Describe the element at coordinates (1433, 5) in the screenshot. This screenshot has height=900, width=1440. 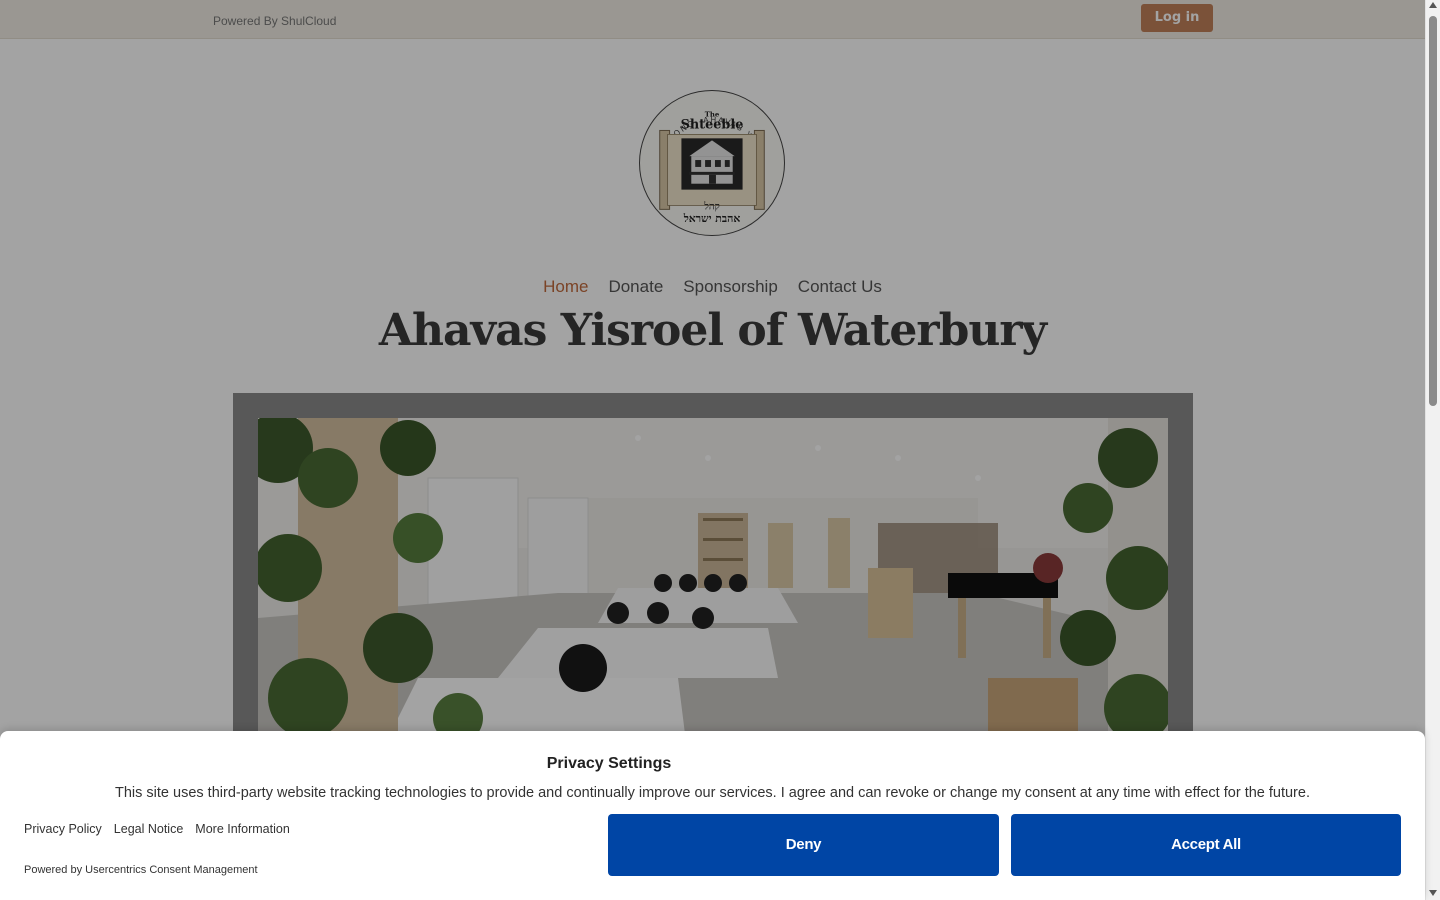
I see `scroll-up-arrow-icon` at that location.